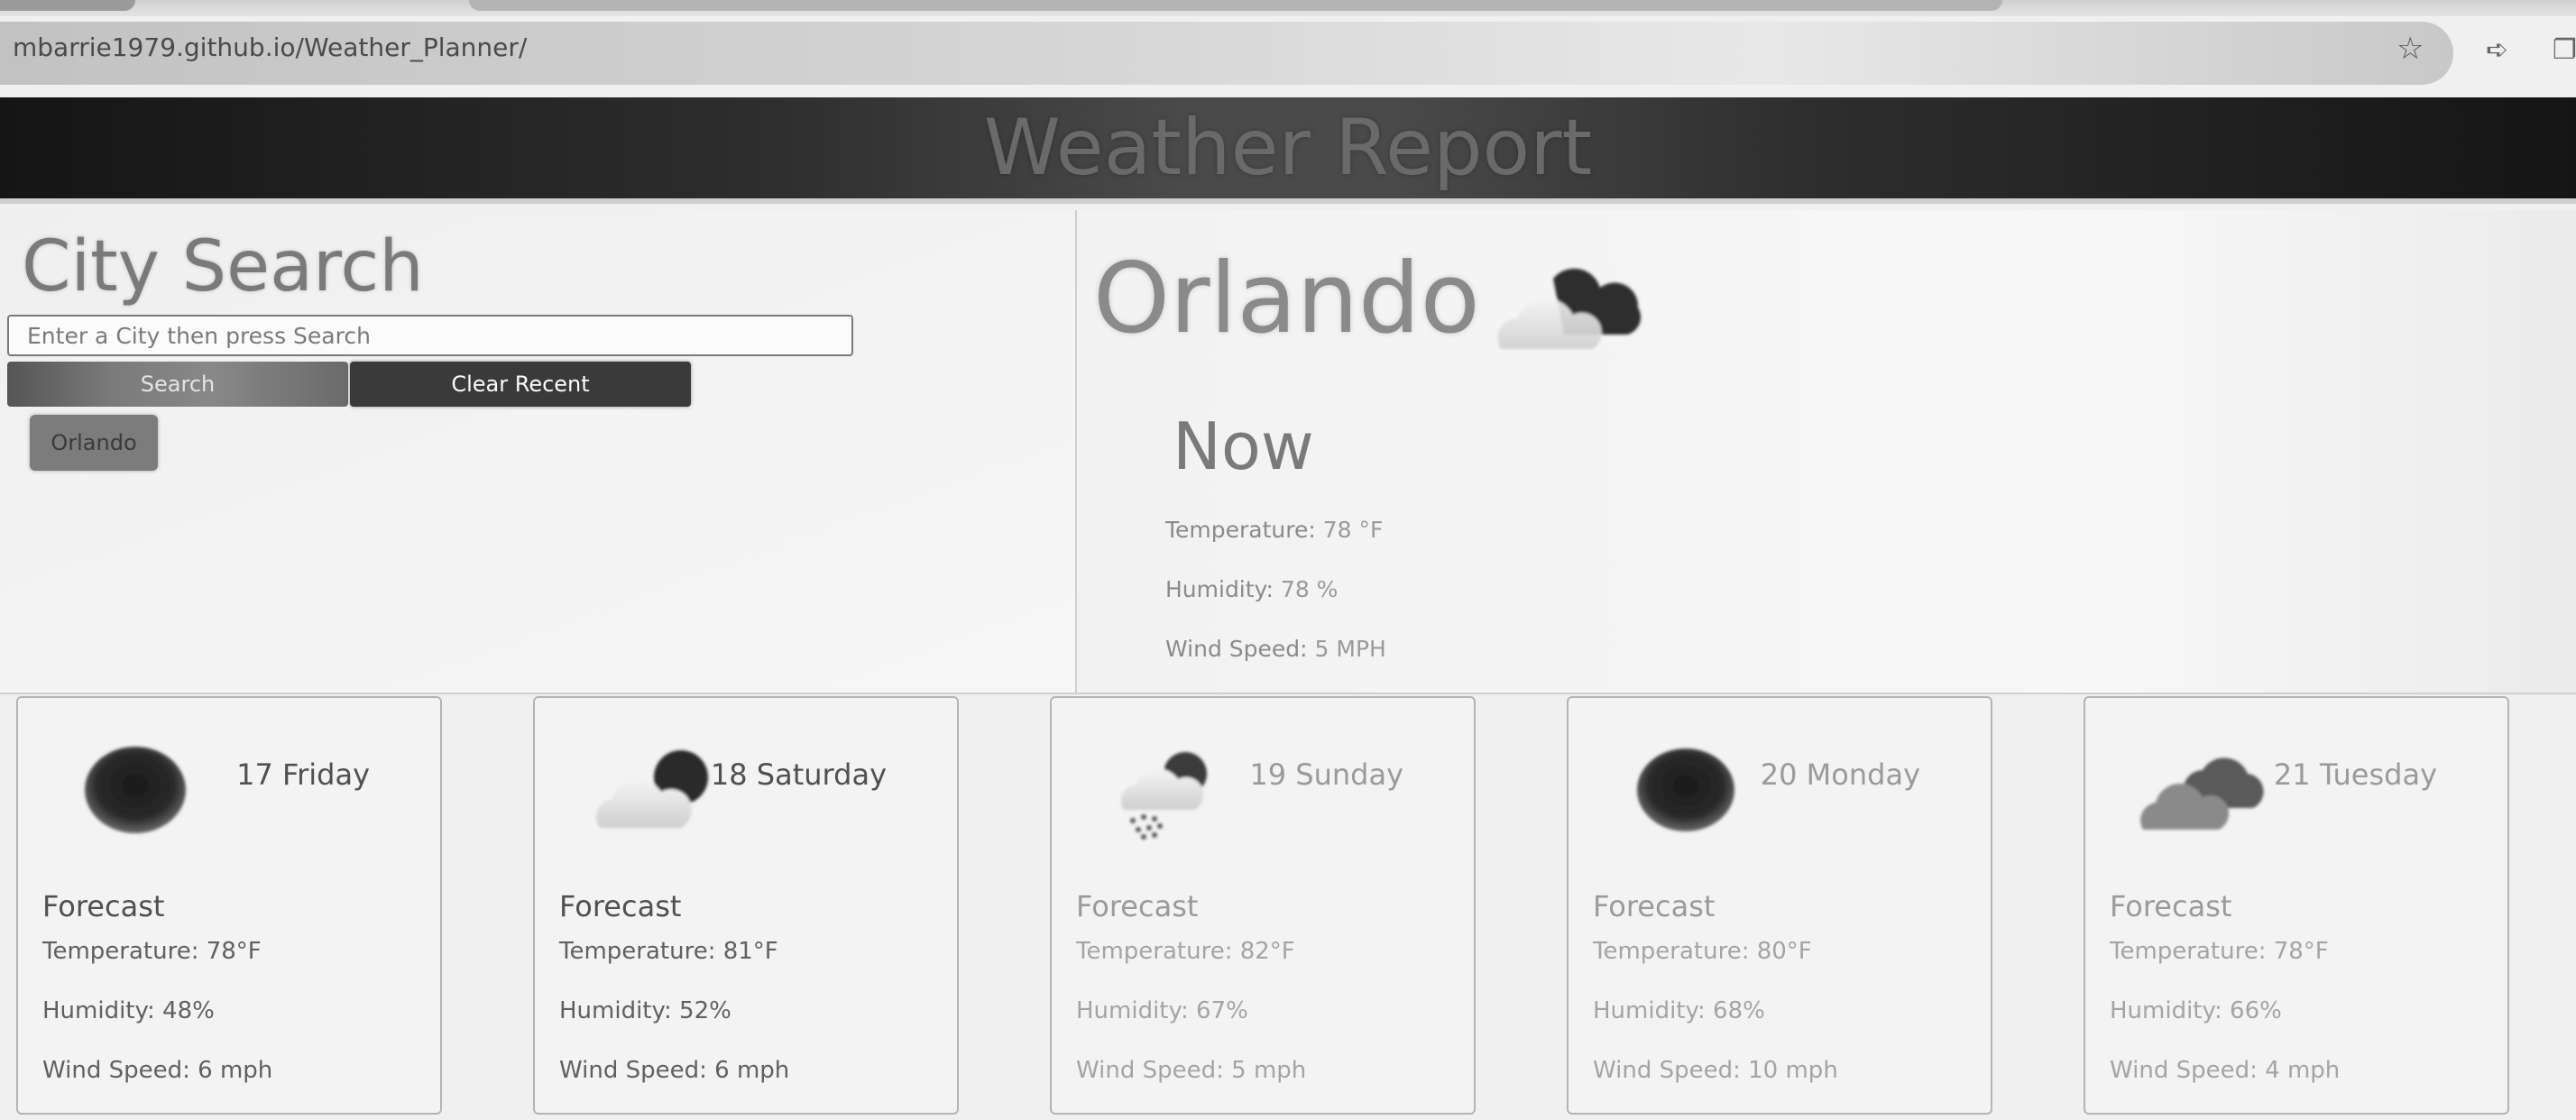  Describe the element at coordinates (2410, 49) in the screenshot. I see `bookmark-star-icon: ☆` at that location.